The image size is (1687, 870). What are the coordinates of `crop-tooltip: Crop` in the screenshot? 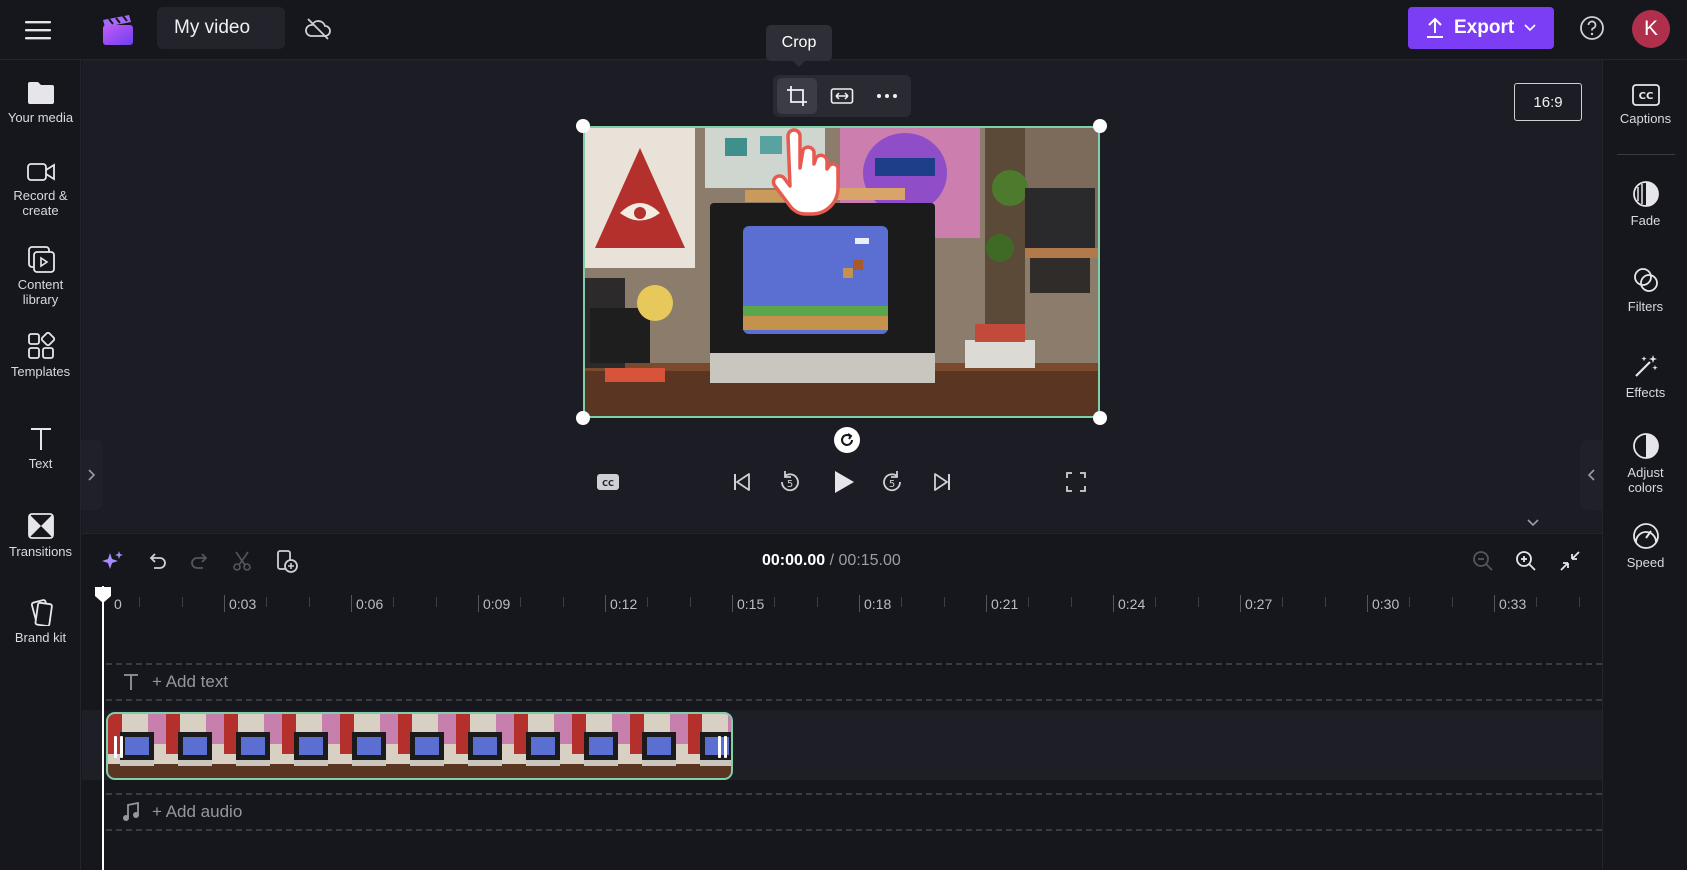 It's located at (799, 46).